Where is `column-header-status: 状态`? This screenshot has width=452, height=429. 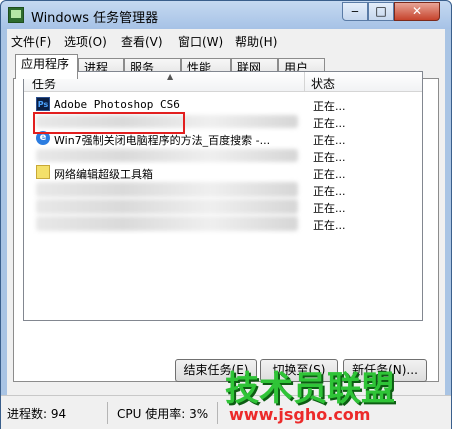 column-header-status: 状态 is located at coordinates (323, 83).